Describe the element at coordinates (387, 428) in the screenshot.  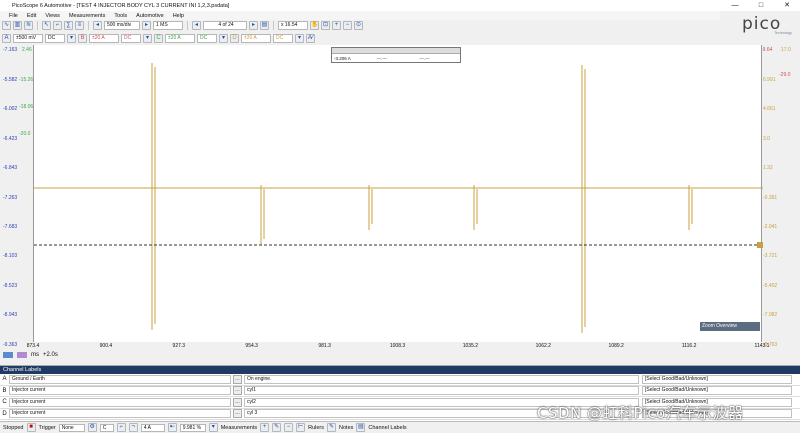
I see `channel-labels-label: Channel Labels` at that location.